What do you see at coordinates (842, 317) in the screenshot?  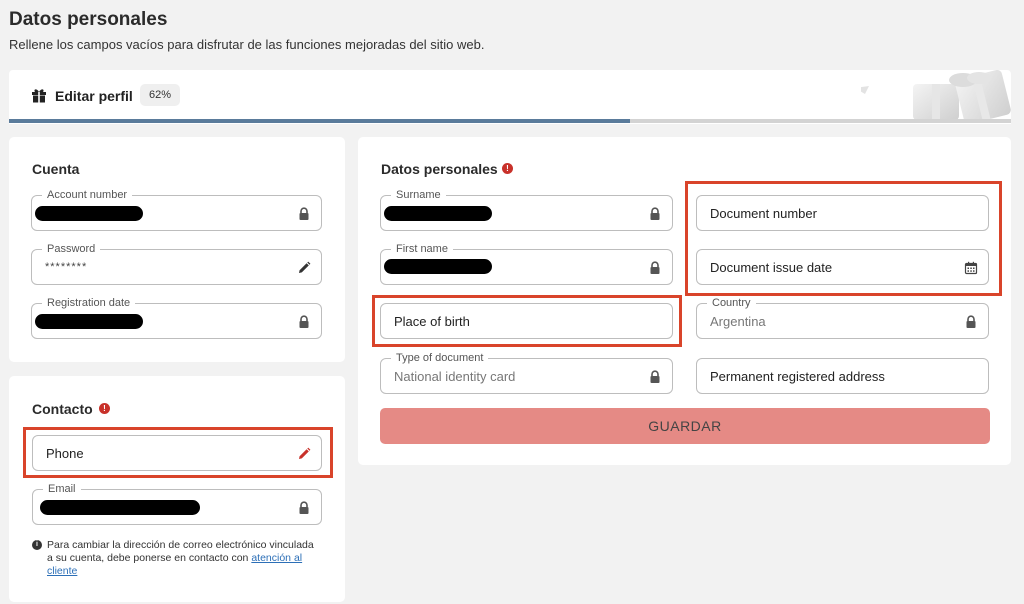 I see `country-field: Country Argentina` at bounding box center [842, 317].